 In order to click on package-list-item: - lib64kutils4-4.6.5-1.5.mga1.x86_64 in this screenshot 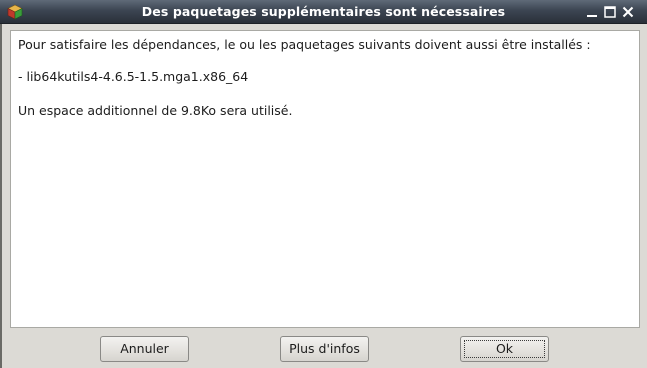, I will do `click(133, 76)`.